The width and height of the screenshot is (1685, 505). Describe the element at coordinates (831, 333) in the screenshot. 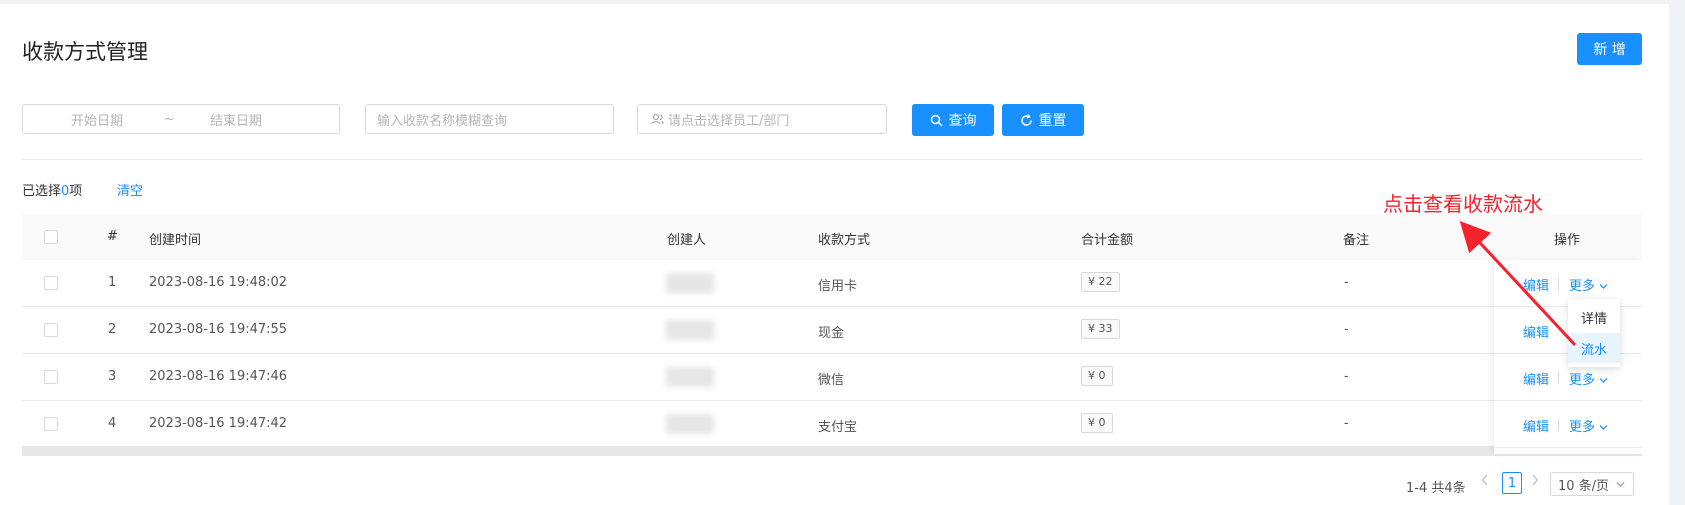

I see `row-method: 现金` at that location.